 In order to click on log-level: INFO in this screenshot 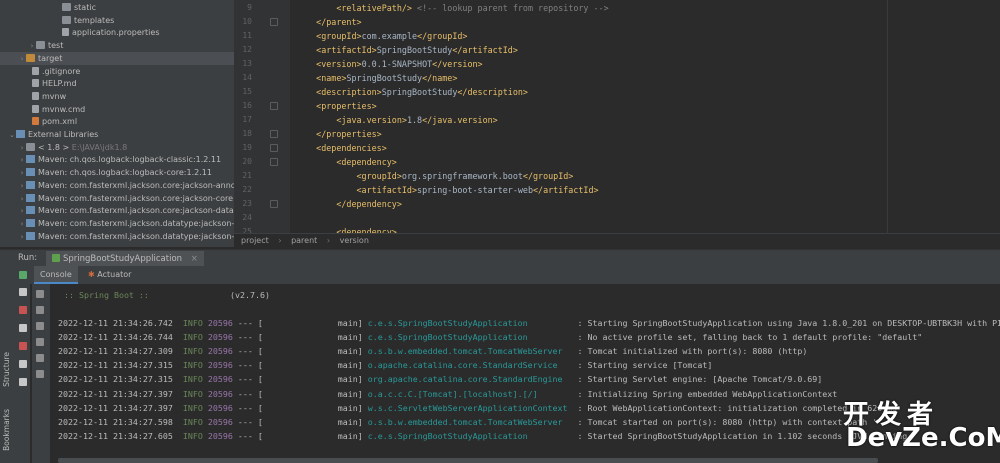, I will do `click(192, 407)`.